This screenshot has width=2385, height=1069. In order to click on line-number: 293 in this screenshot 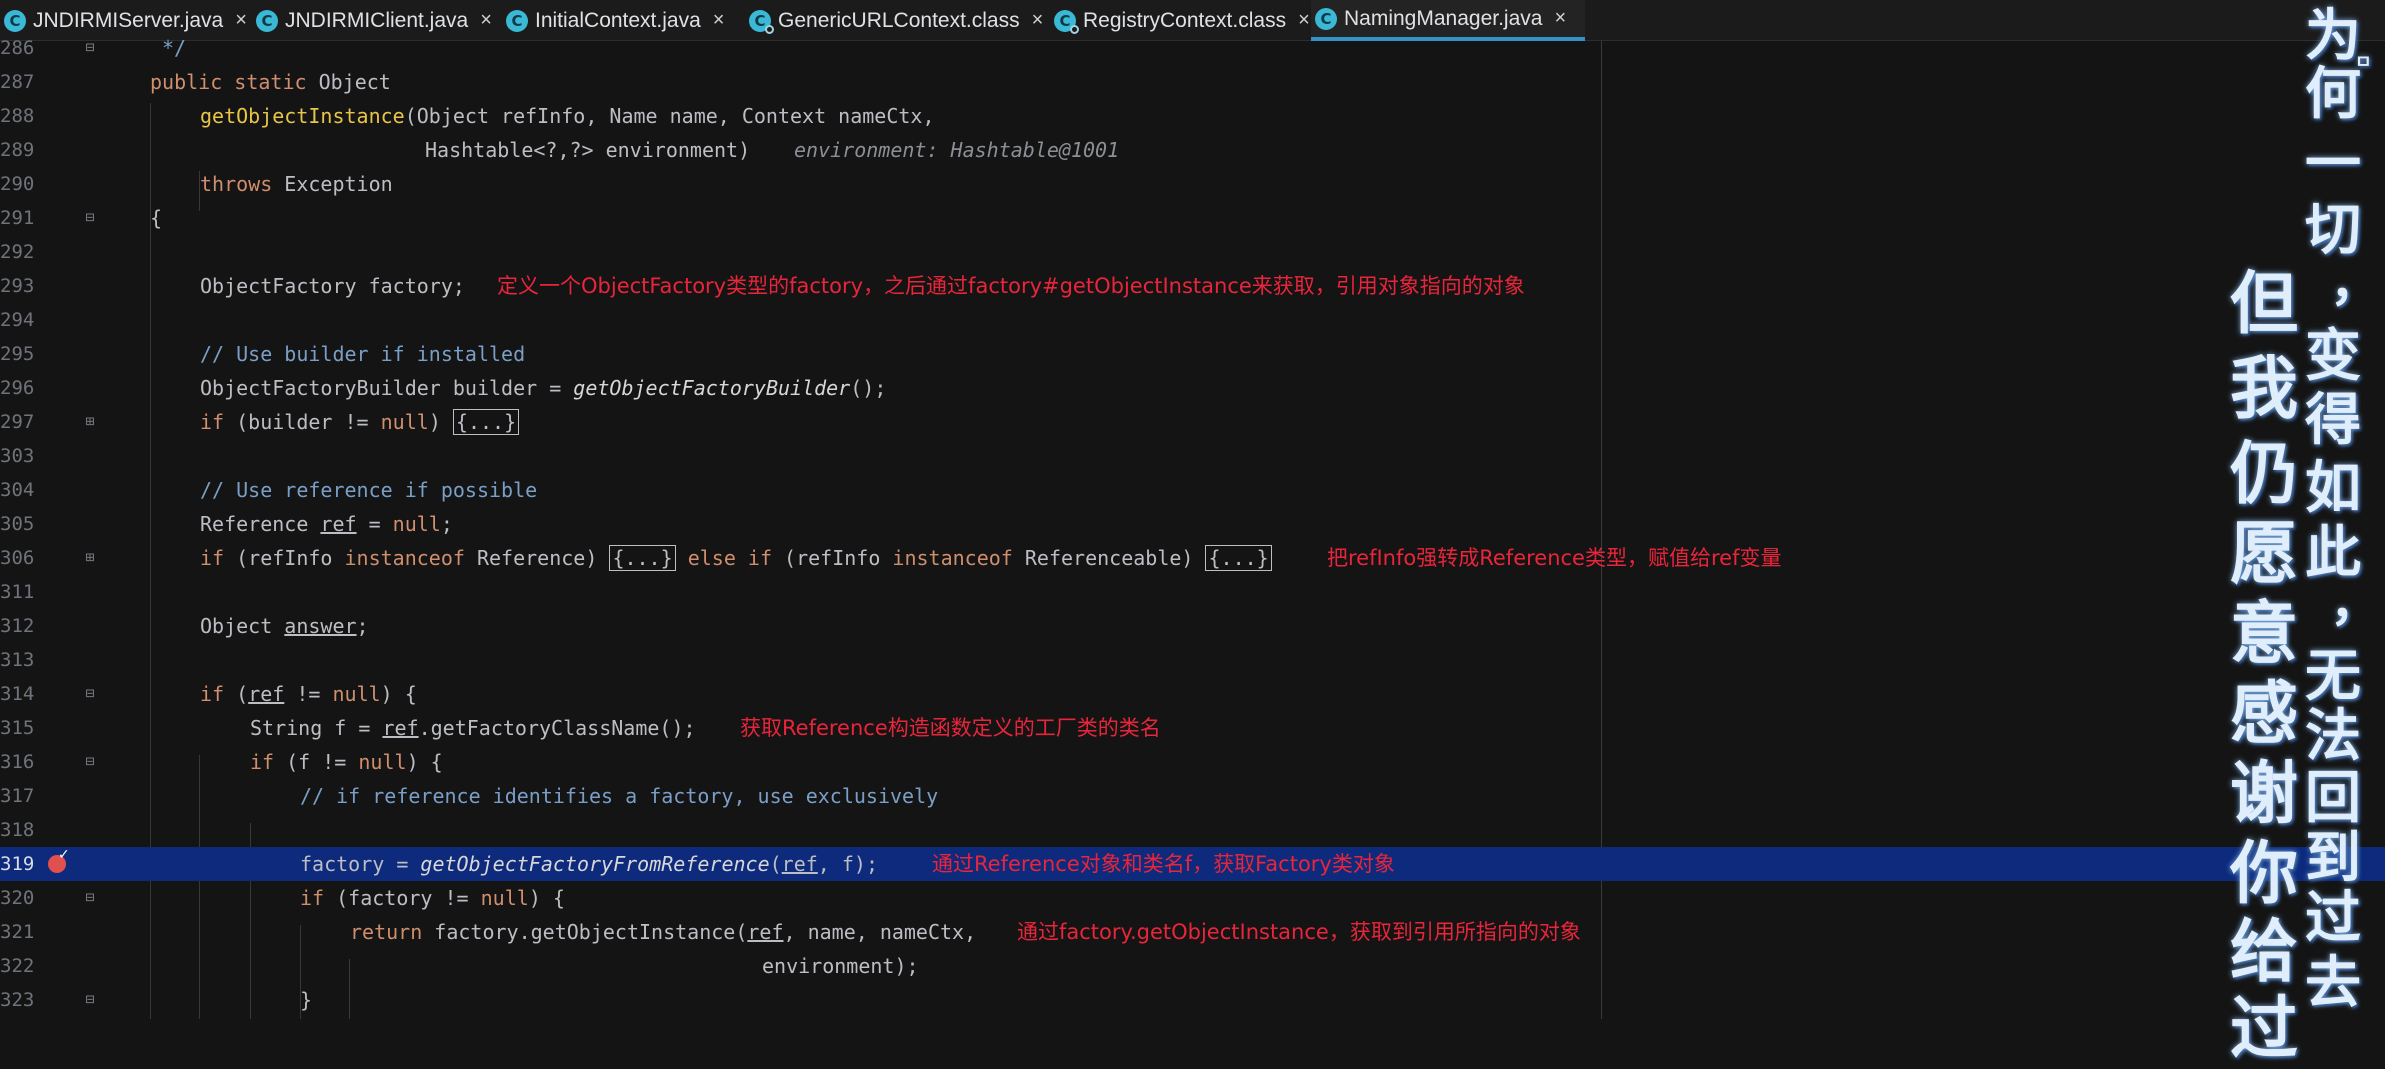, I will do `click(17, 286)`.